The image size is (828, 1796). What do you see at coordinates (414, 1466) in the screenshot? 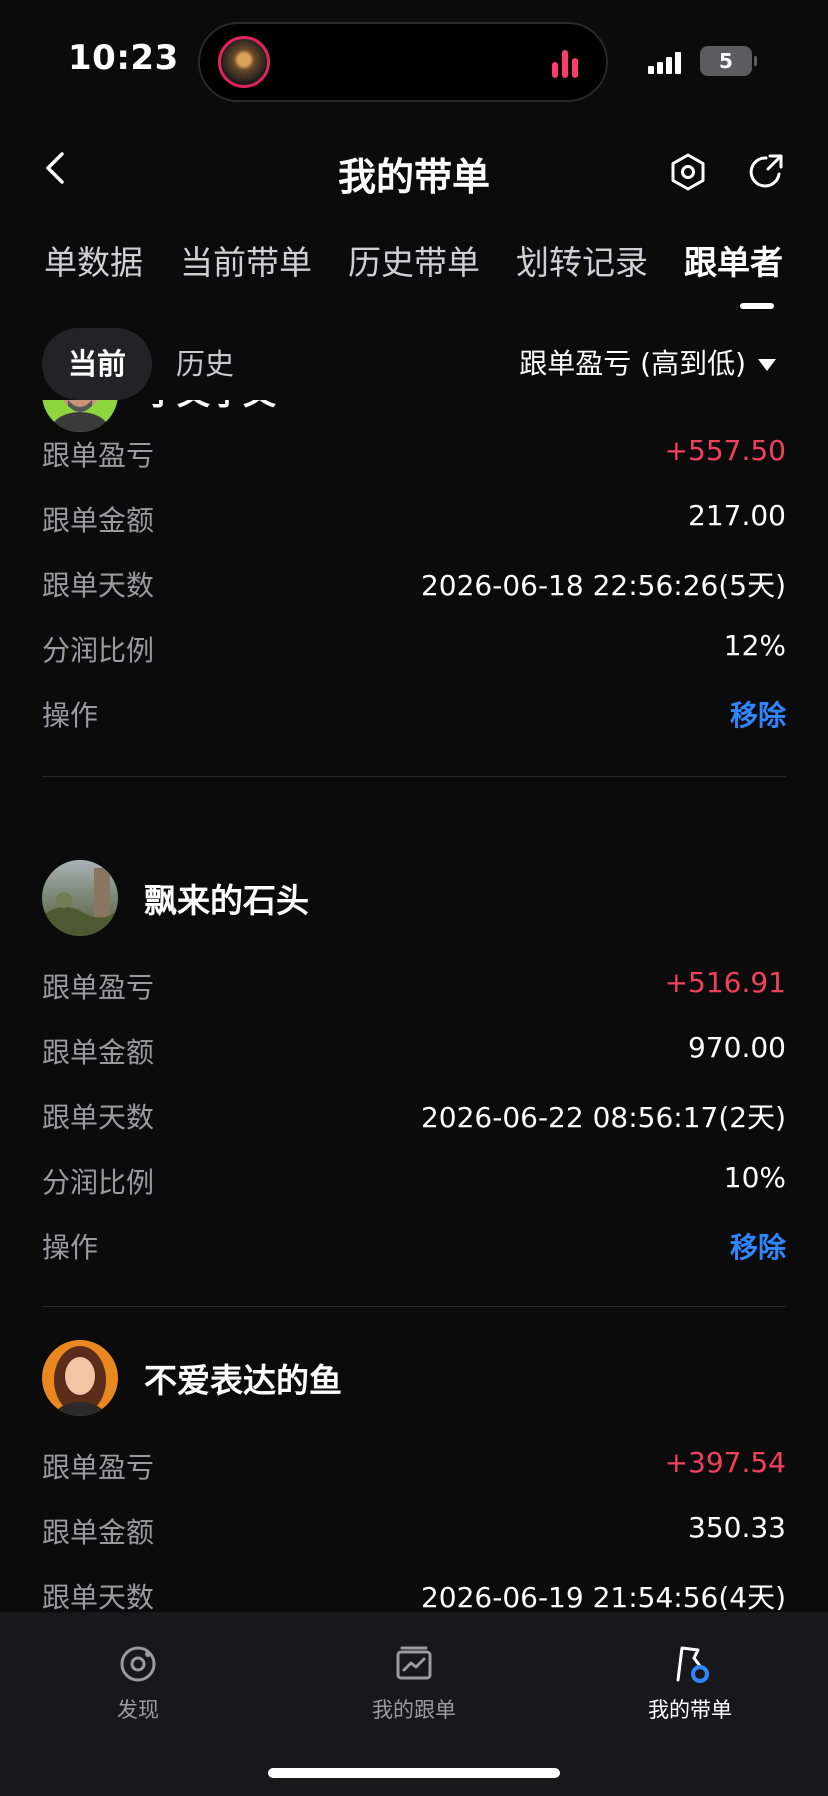
I see `pnl-row: 跟单盈亏 +397.54` at bounding box center [414, 1466].